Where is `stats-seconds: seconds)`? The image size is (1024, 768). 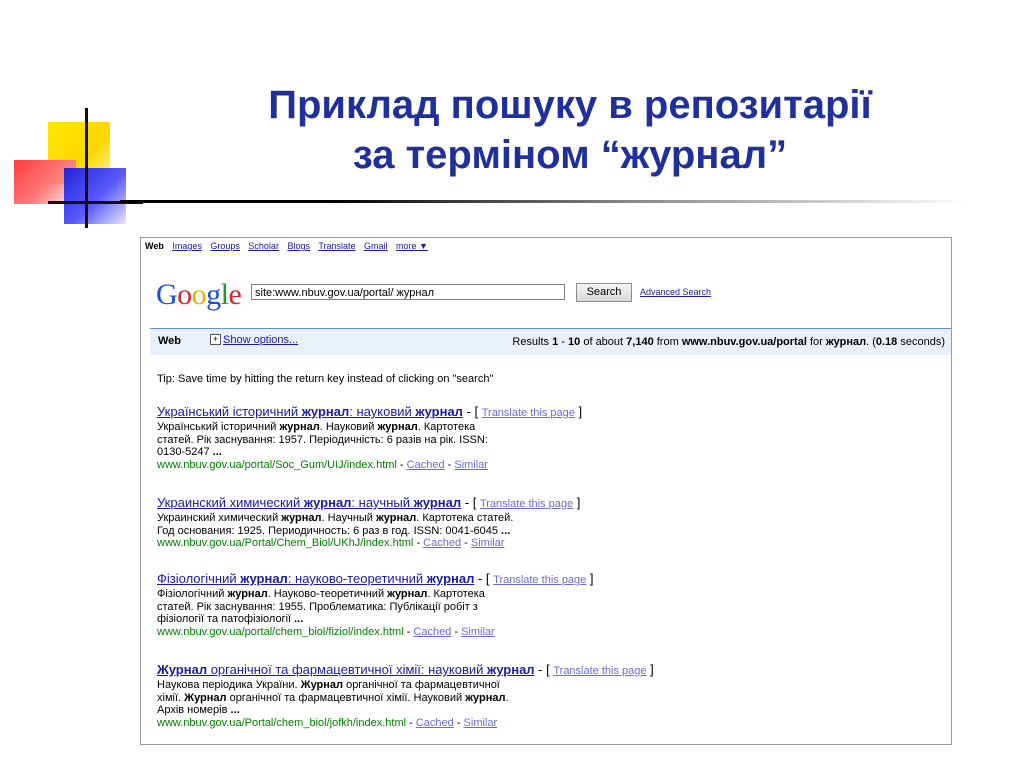 stats-seconds: seconds) is located at coordinates (921, 342).